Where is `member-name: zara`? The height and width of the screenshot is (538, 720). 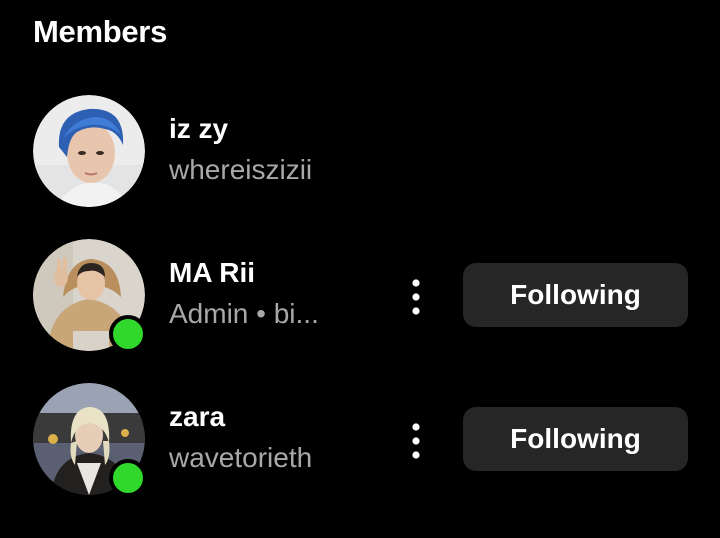 member-name: zara is located at coordinates (197, 416).